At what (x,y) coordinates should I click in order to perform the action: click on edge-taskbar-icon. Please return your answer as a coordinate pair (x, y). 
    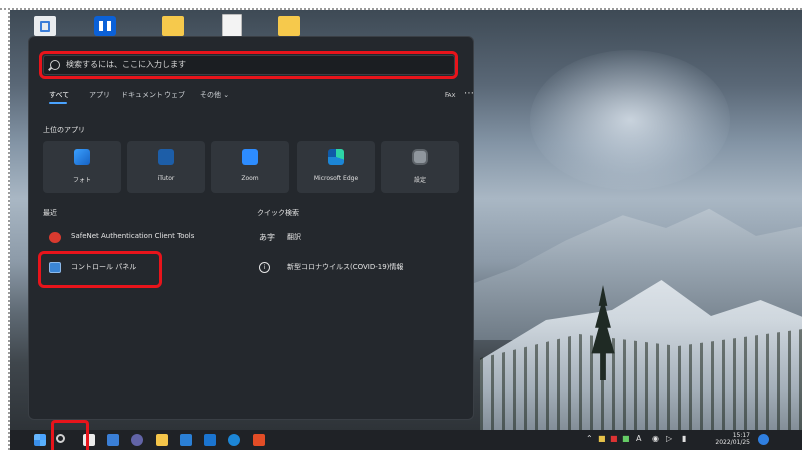
    Looking at the image, I should click on (234, 440).